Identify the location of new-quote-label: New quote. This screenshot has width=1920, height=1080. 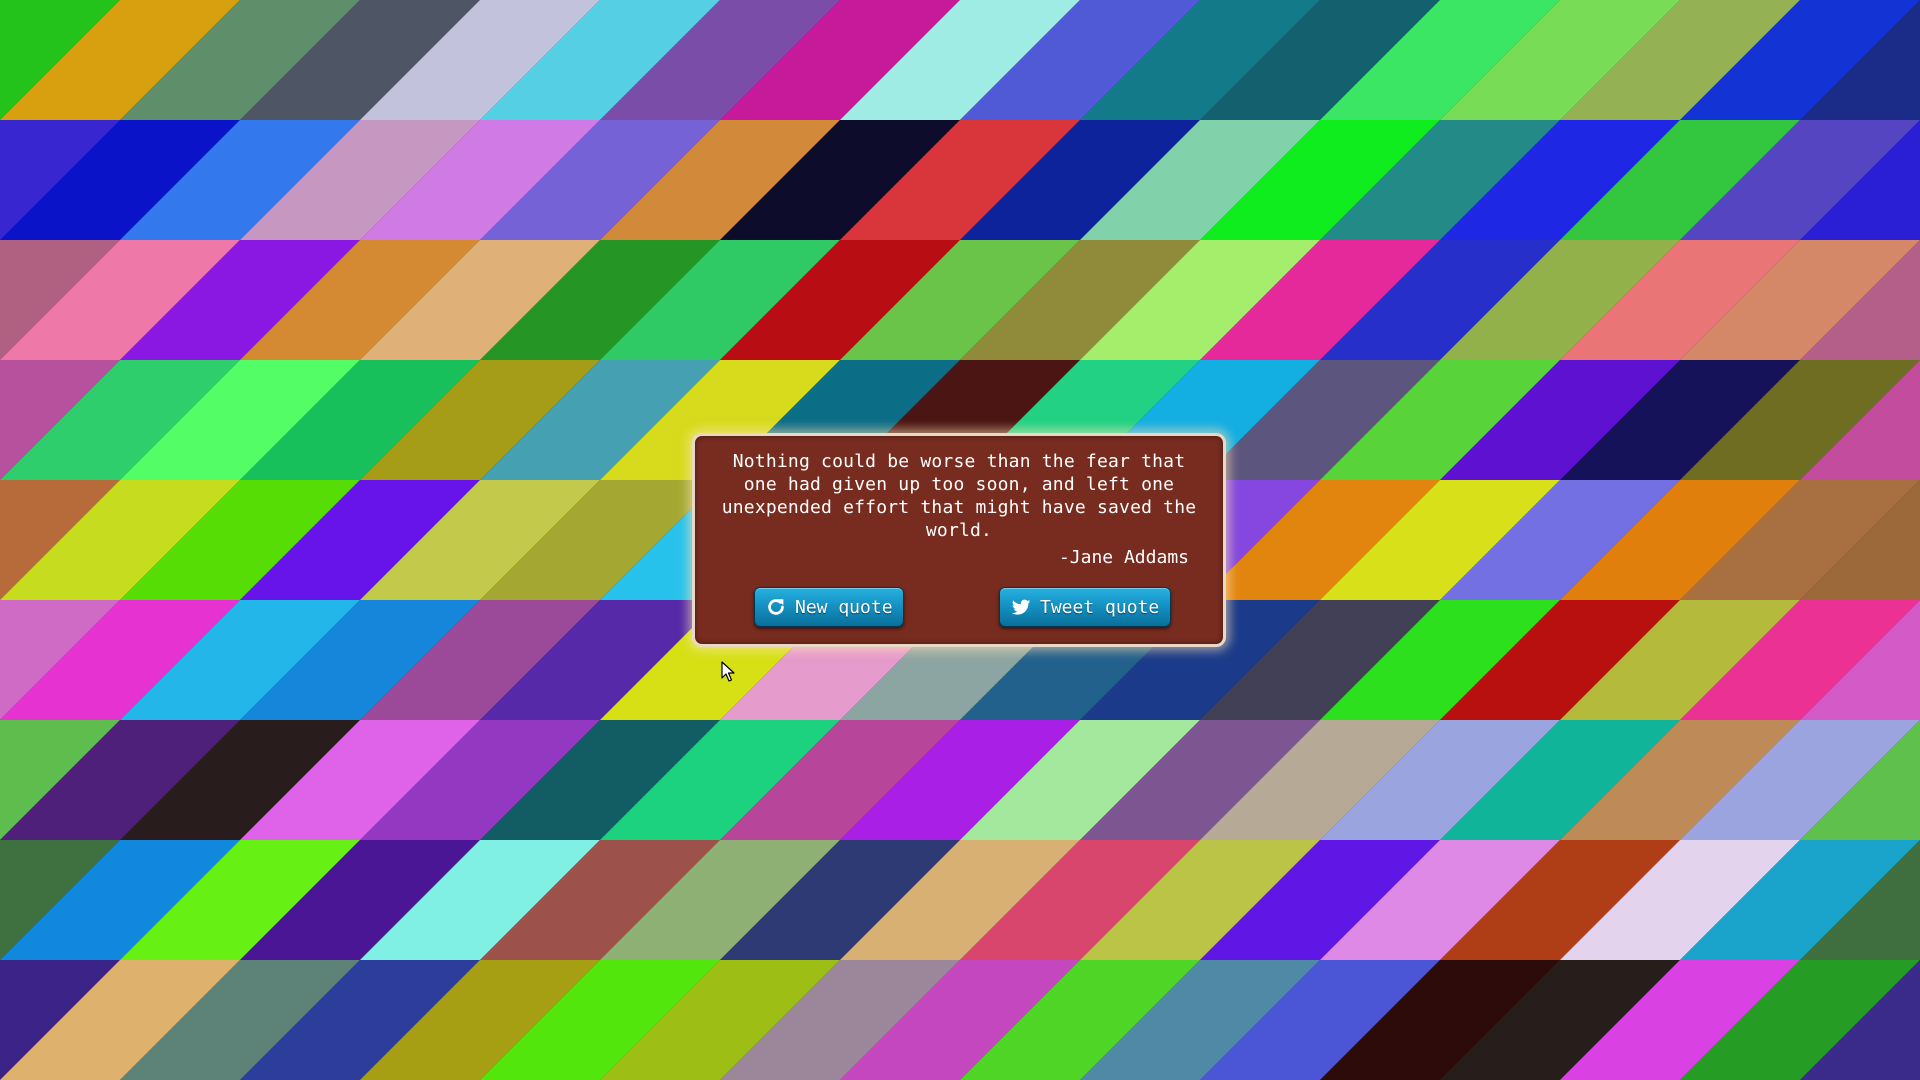
(844, 607).